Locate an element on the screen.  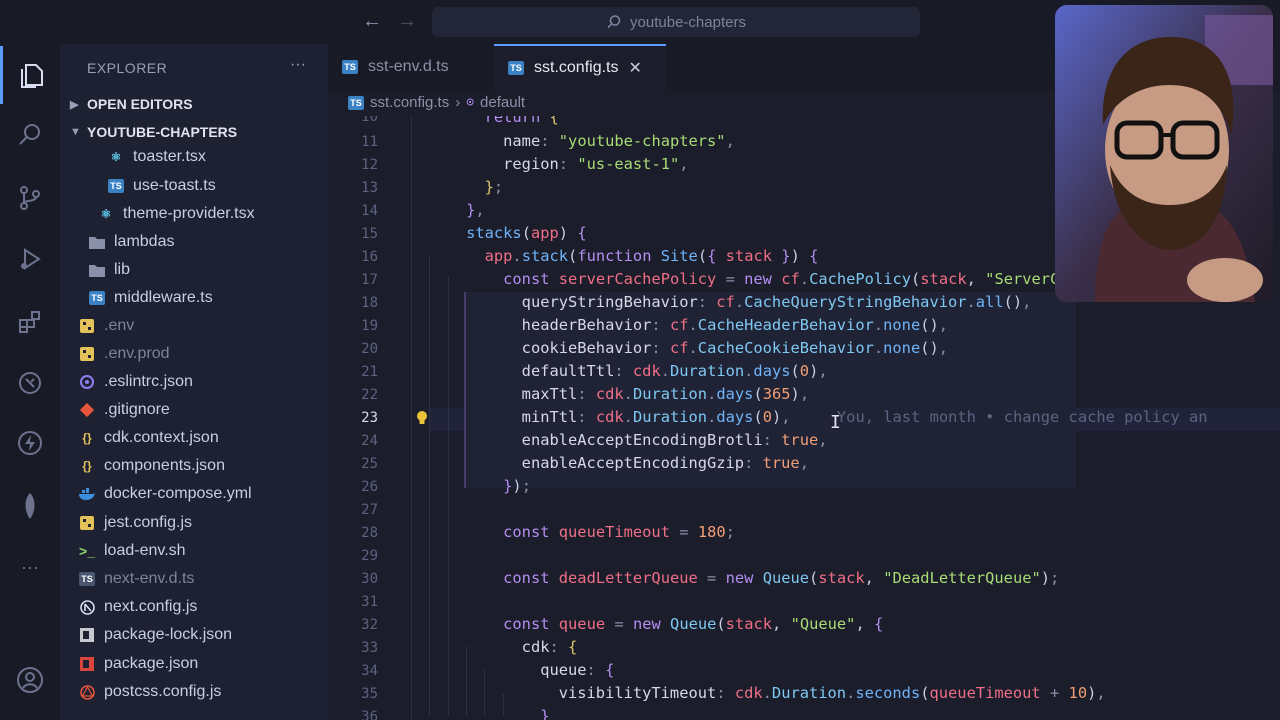
breadcrumb: TS sst.config.ts › ⊙ default is located at coordinates (436, 102).